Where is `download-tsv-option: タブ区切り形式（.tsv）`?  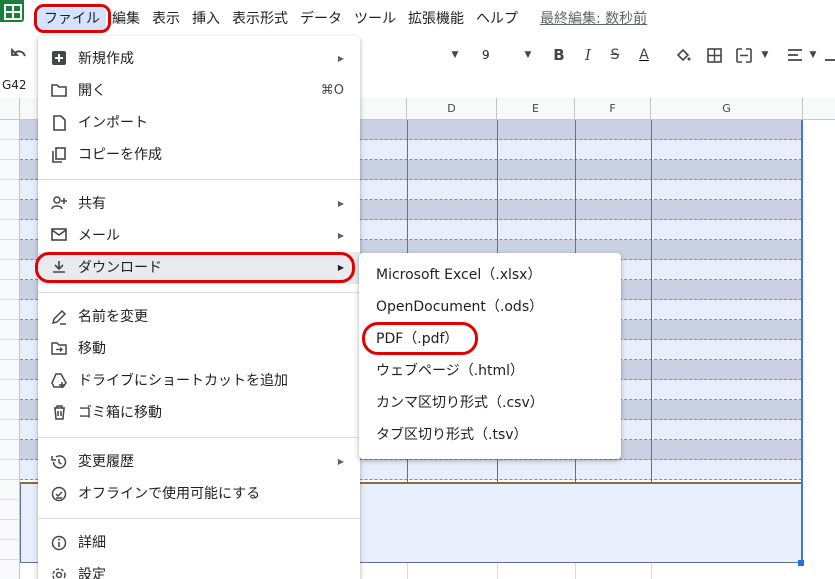 download-tsv-option: タブ区切り形式（.tsv） is located at coordinates (490, 435).